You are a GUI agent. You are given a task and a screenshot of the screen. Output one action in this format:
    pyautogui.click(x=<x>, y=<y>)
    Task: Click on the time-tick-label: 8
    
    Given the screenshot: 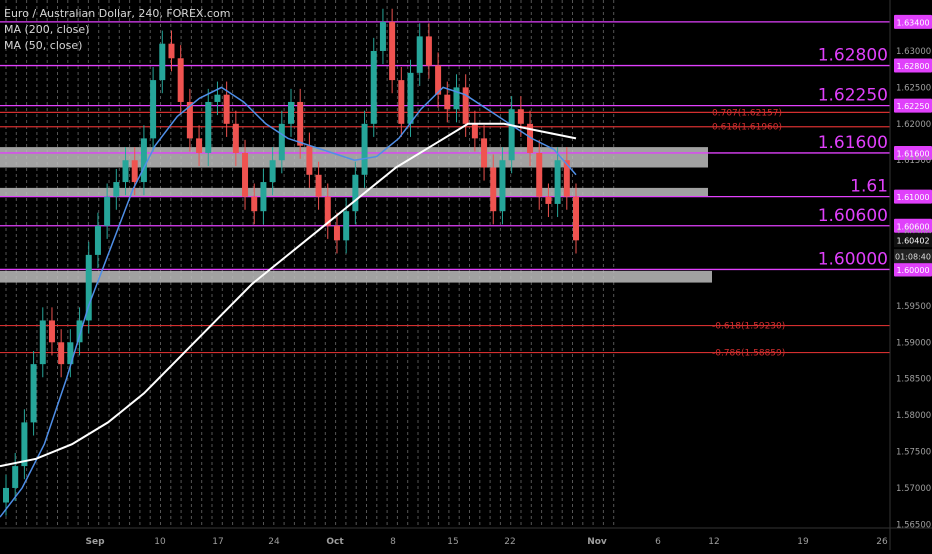 What is the action you would take?
    pyautogui.click(x=393, y=542)
    